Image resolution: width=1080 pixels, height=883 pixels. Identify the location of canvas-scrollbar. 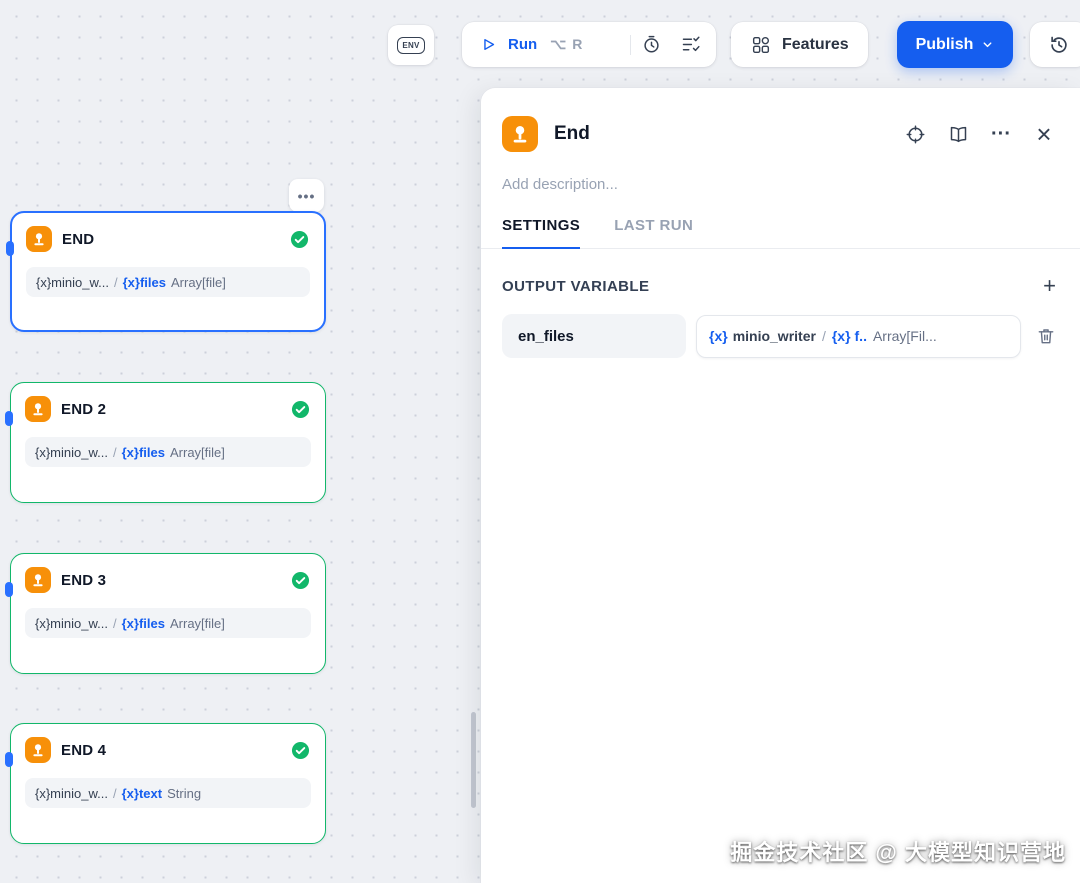
(473, 760).